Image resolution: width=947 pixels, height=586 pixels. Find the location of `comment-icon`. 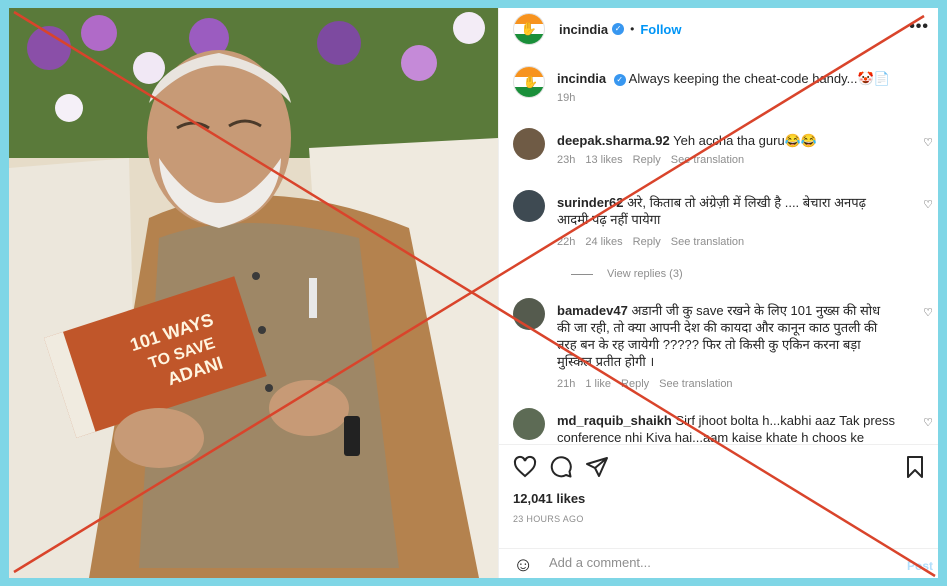

comment-icon is located at coordinates (561, 467).